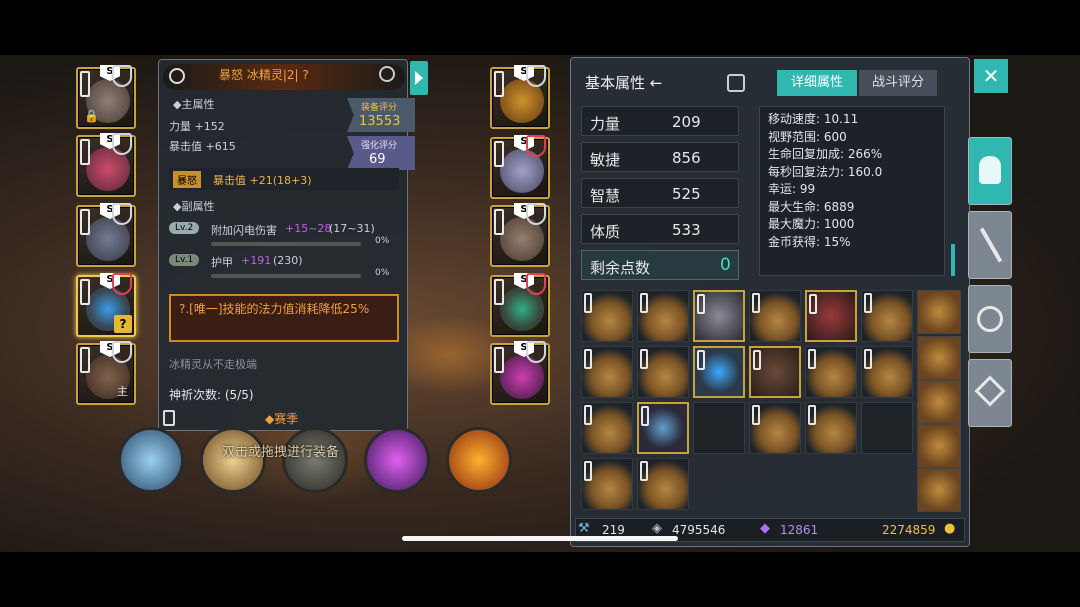  I want to click on tab-battle: 战斗评分, so click(898, 83).